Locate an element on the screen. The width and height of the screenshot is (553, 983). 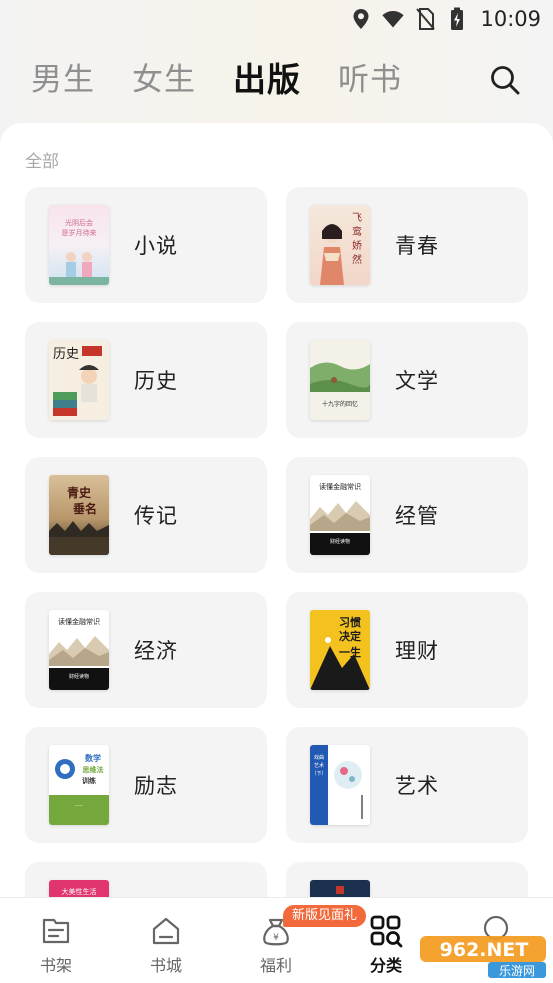
svg-text: 垂名 is located at coordinates (85, 508).